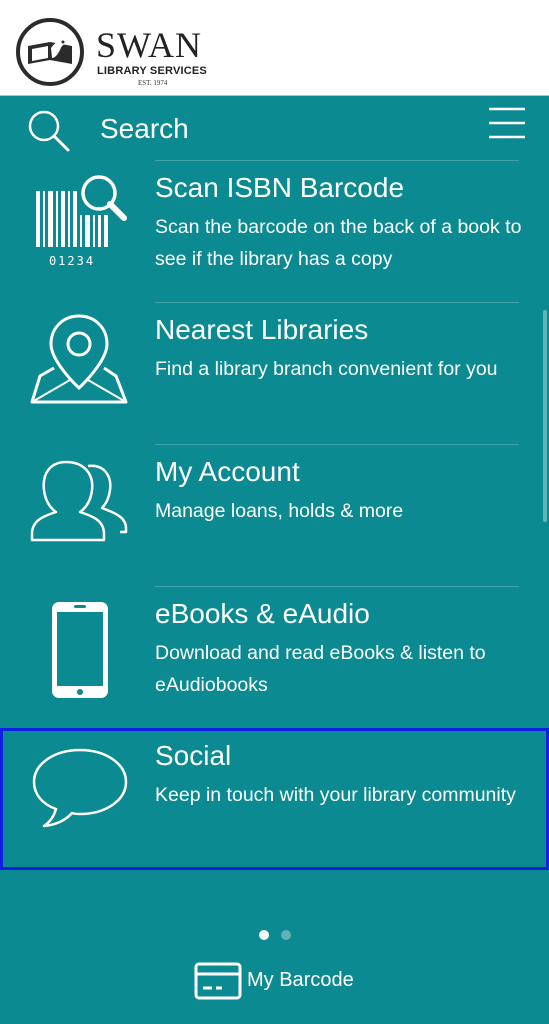 Image resolution: width=549 pixels, height=1024 pixels. Describe the element at coordinates (152, 71) in the screenshot. I see `logo-subtitle: LIBRARY SERVICES` at that location.